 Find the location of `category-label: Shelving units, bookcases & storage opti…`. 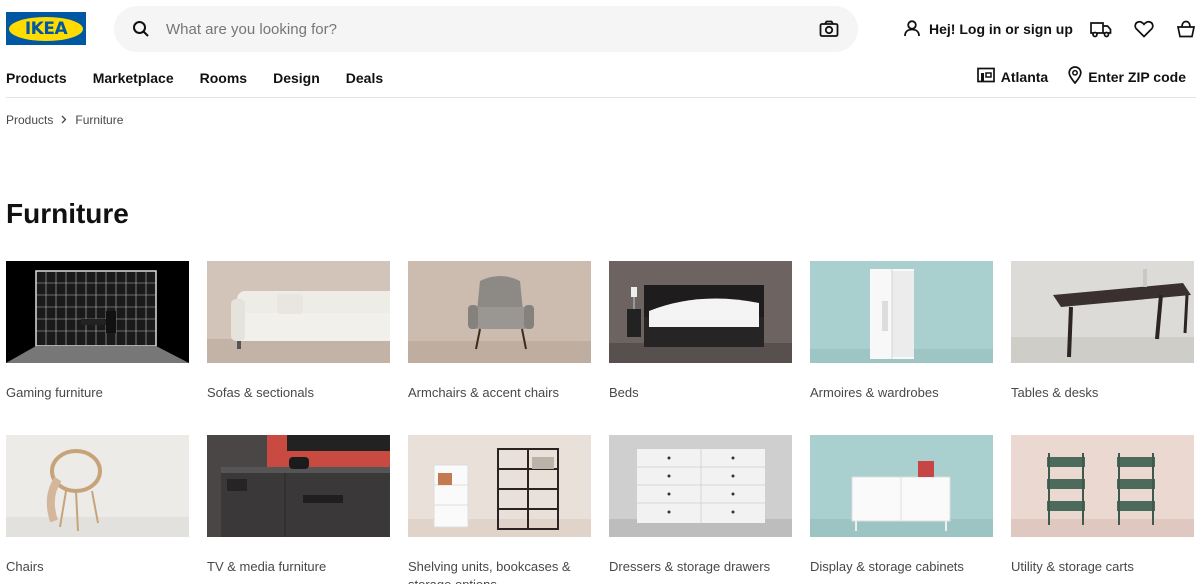

category-label: Shelving units, bookcases & storage opti… is located at coordinates (489, 571).